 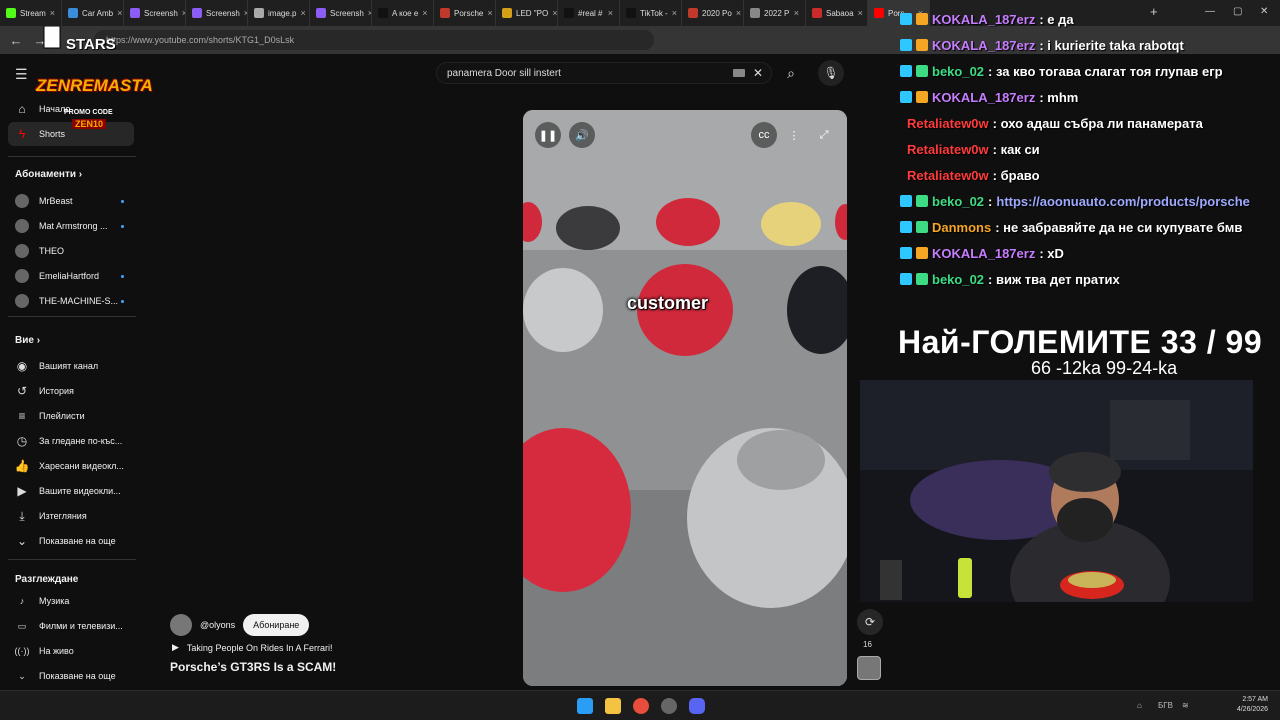 What do you see at coordinates (56, 391) in the screenshot?
I see `sidebar-item-label: История` at bounding box center [56, 391].